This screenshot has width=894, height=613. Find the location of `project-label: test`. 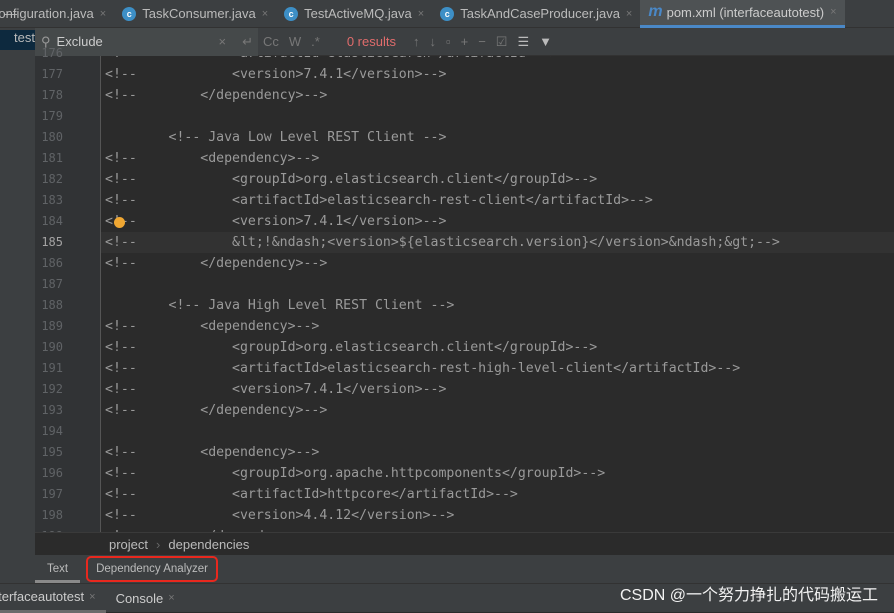

project-label: test is located at coordinates (17, 40).